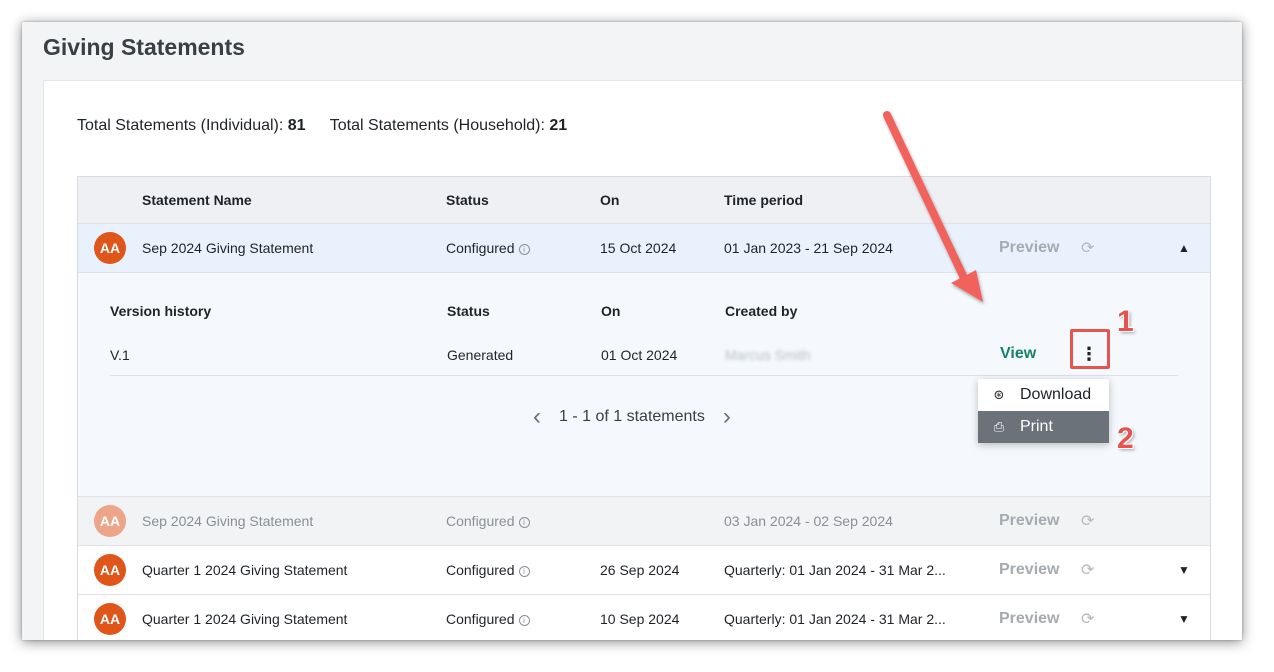 Image resolution: width=1274 pixels, height=672 pixels. What do you see at coordinates (999, 426) in the screenshot?
I see `printer-icon: ⎙` at bounding box center [999, 426].